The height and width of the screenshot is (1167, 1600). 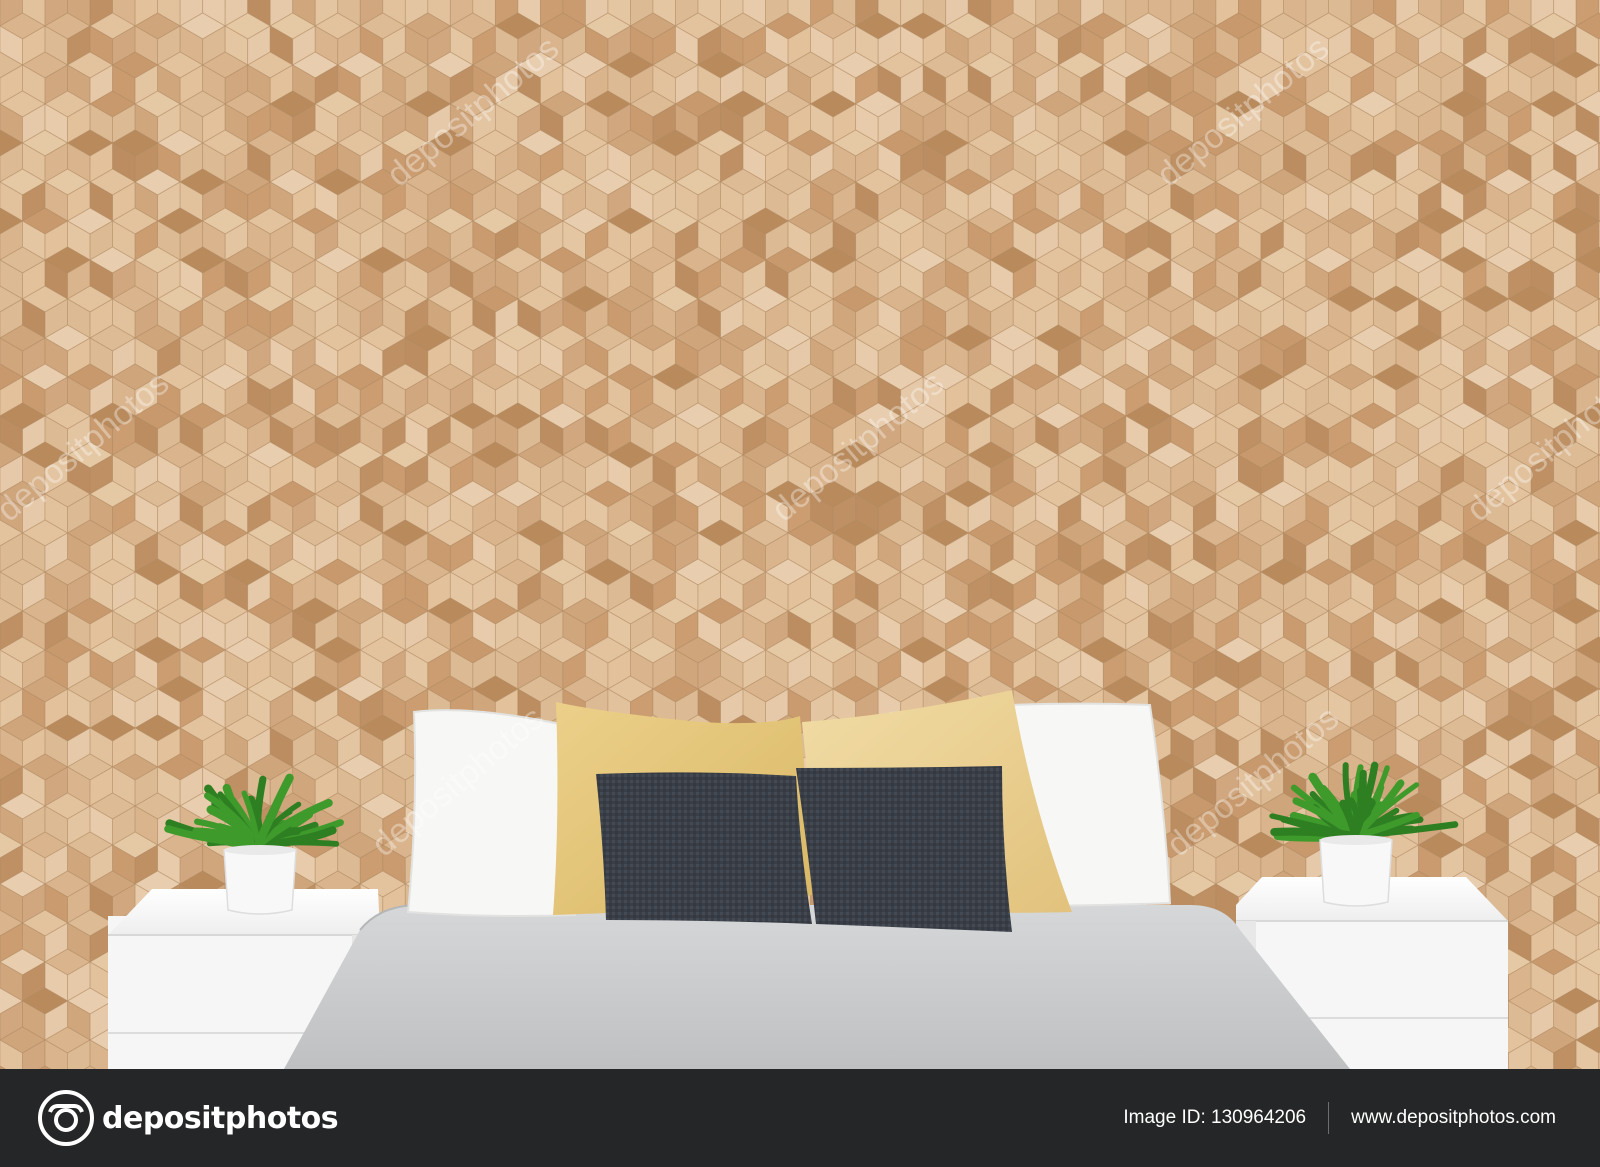 What do you see at coordinates (1453, 1118) in the screenshot?
I see `site-link: www.depositphotos.com` at bounding box center [1453, 1118].